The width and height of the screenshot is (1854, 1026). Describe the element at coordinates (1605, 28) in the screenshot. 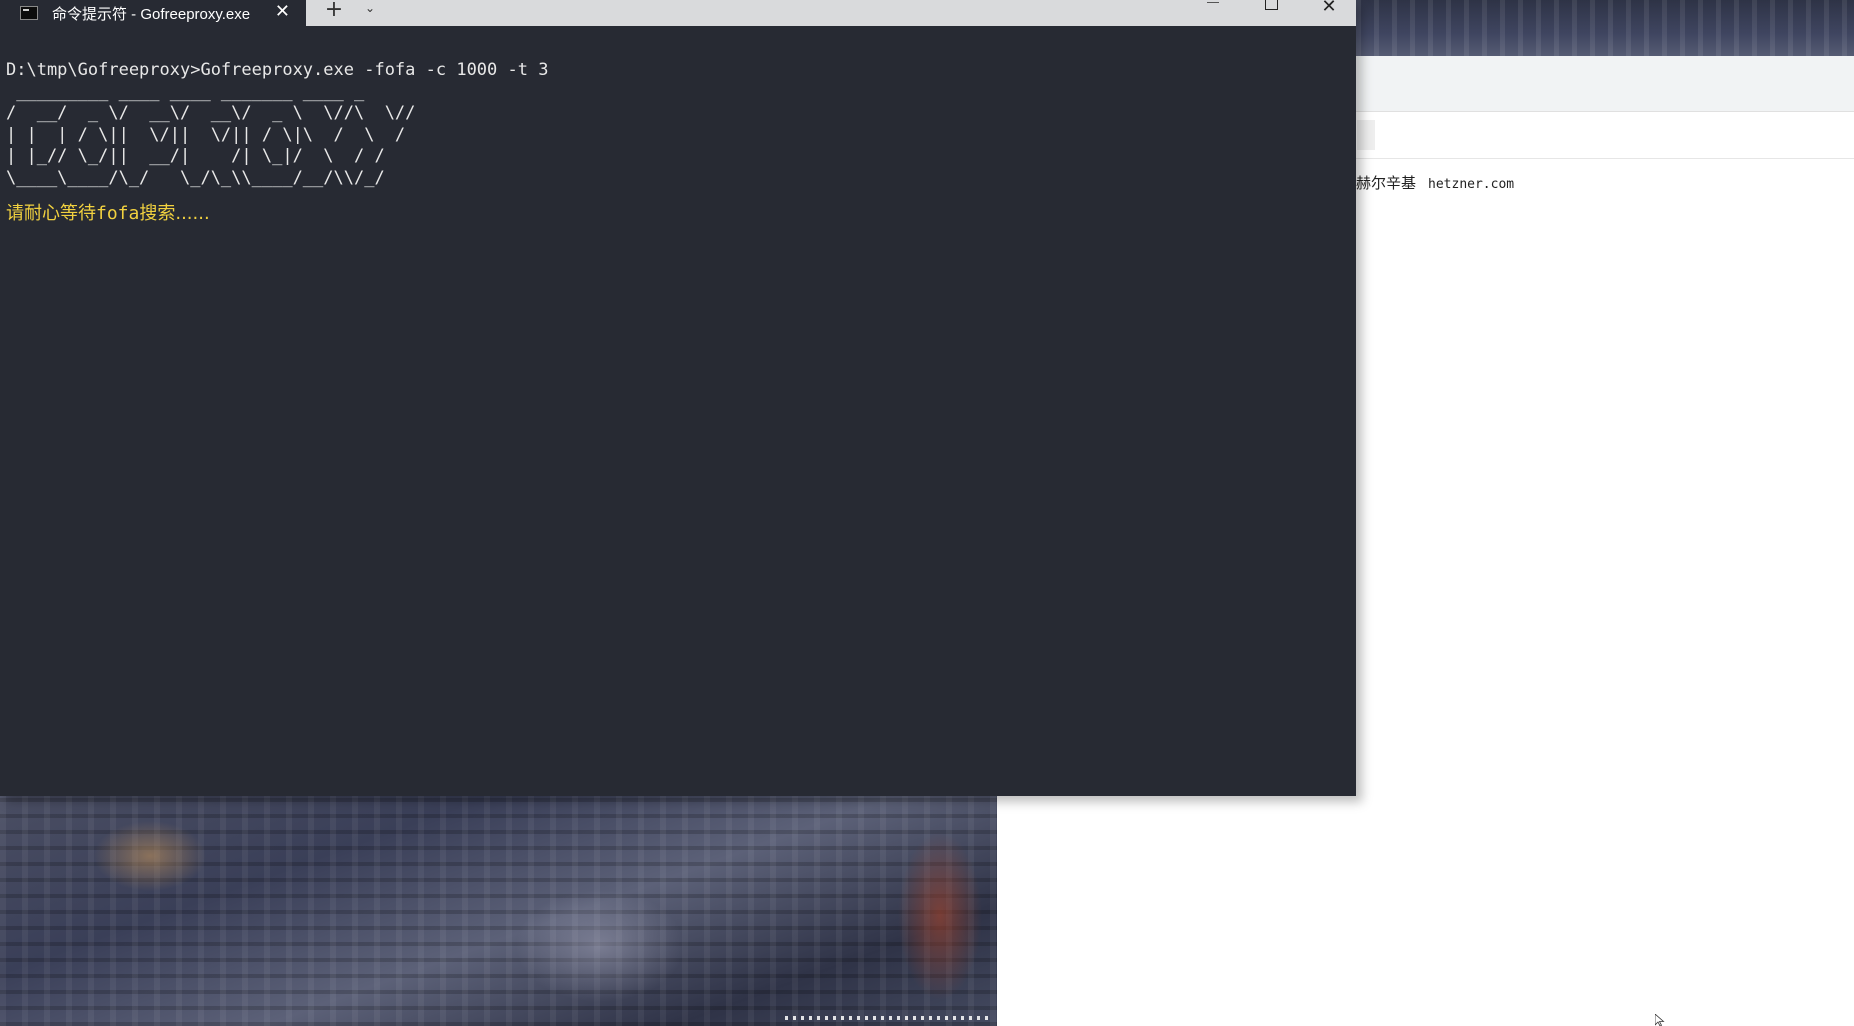

I see `wallpaper-strip` at that location.